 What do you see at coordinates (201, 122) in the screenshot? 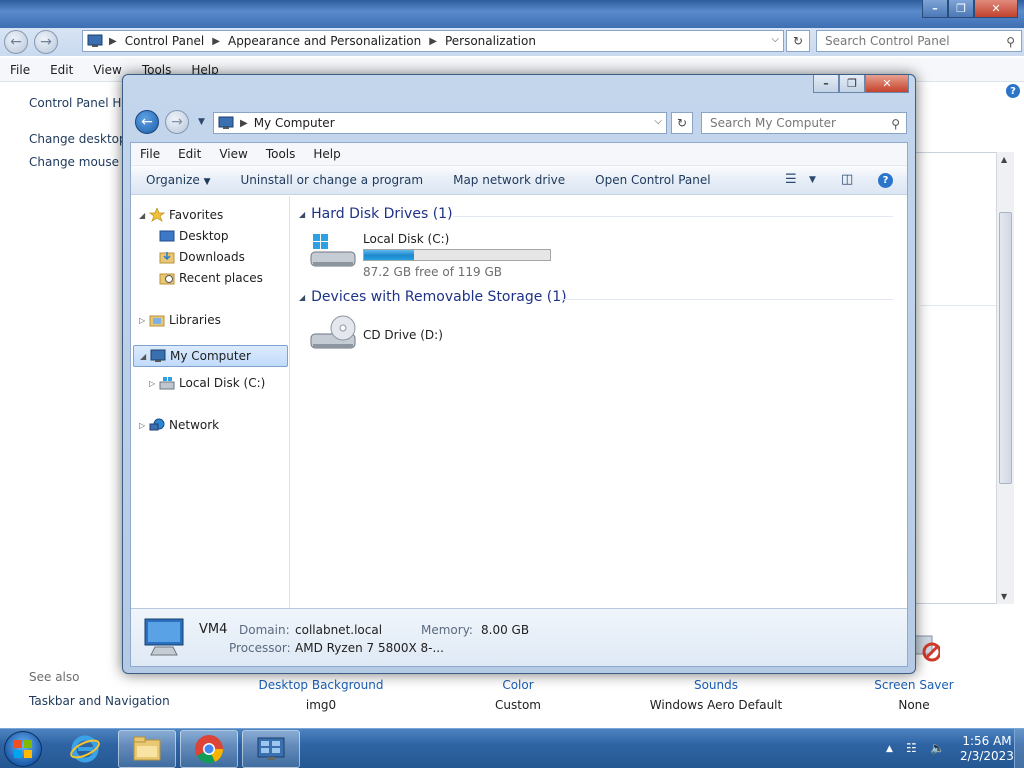
I see `recent-pages-chevron-icon: ▼` at bounding box center [201, 122].